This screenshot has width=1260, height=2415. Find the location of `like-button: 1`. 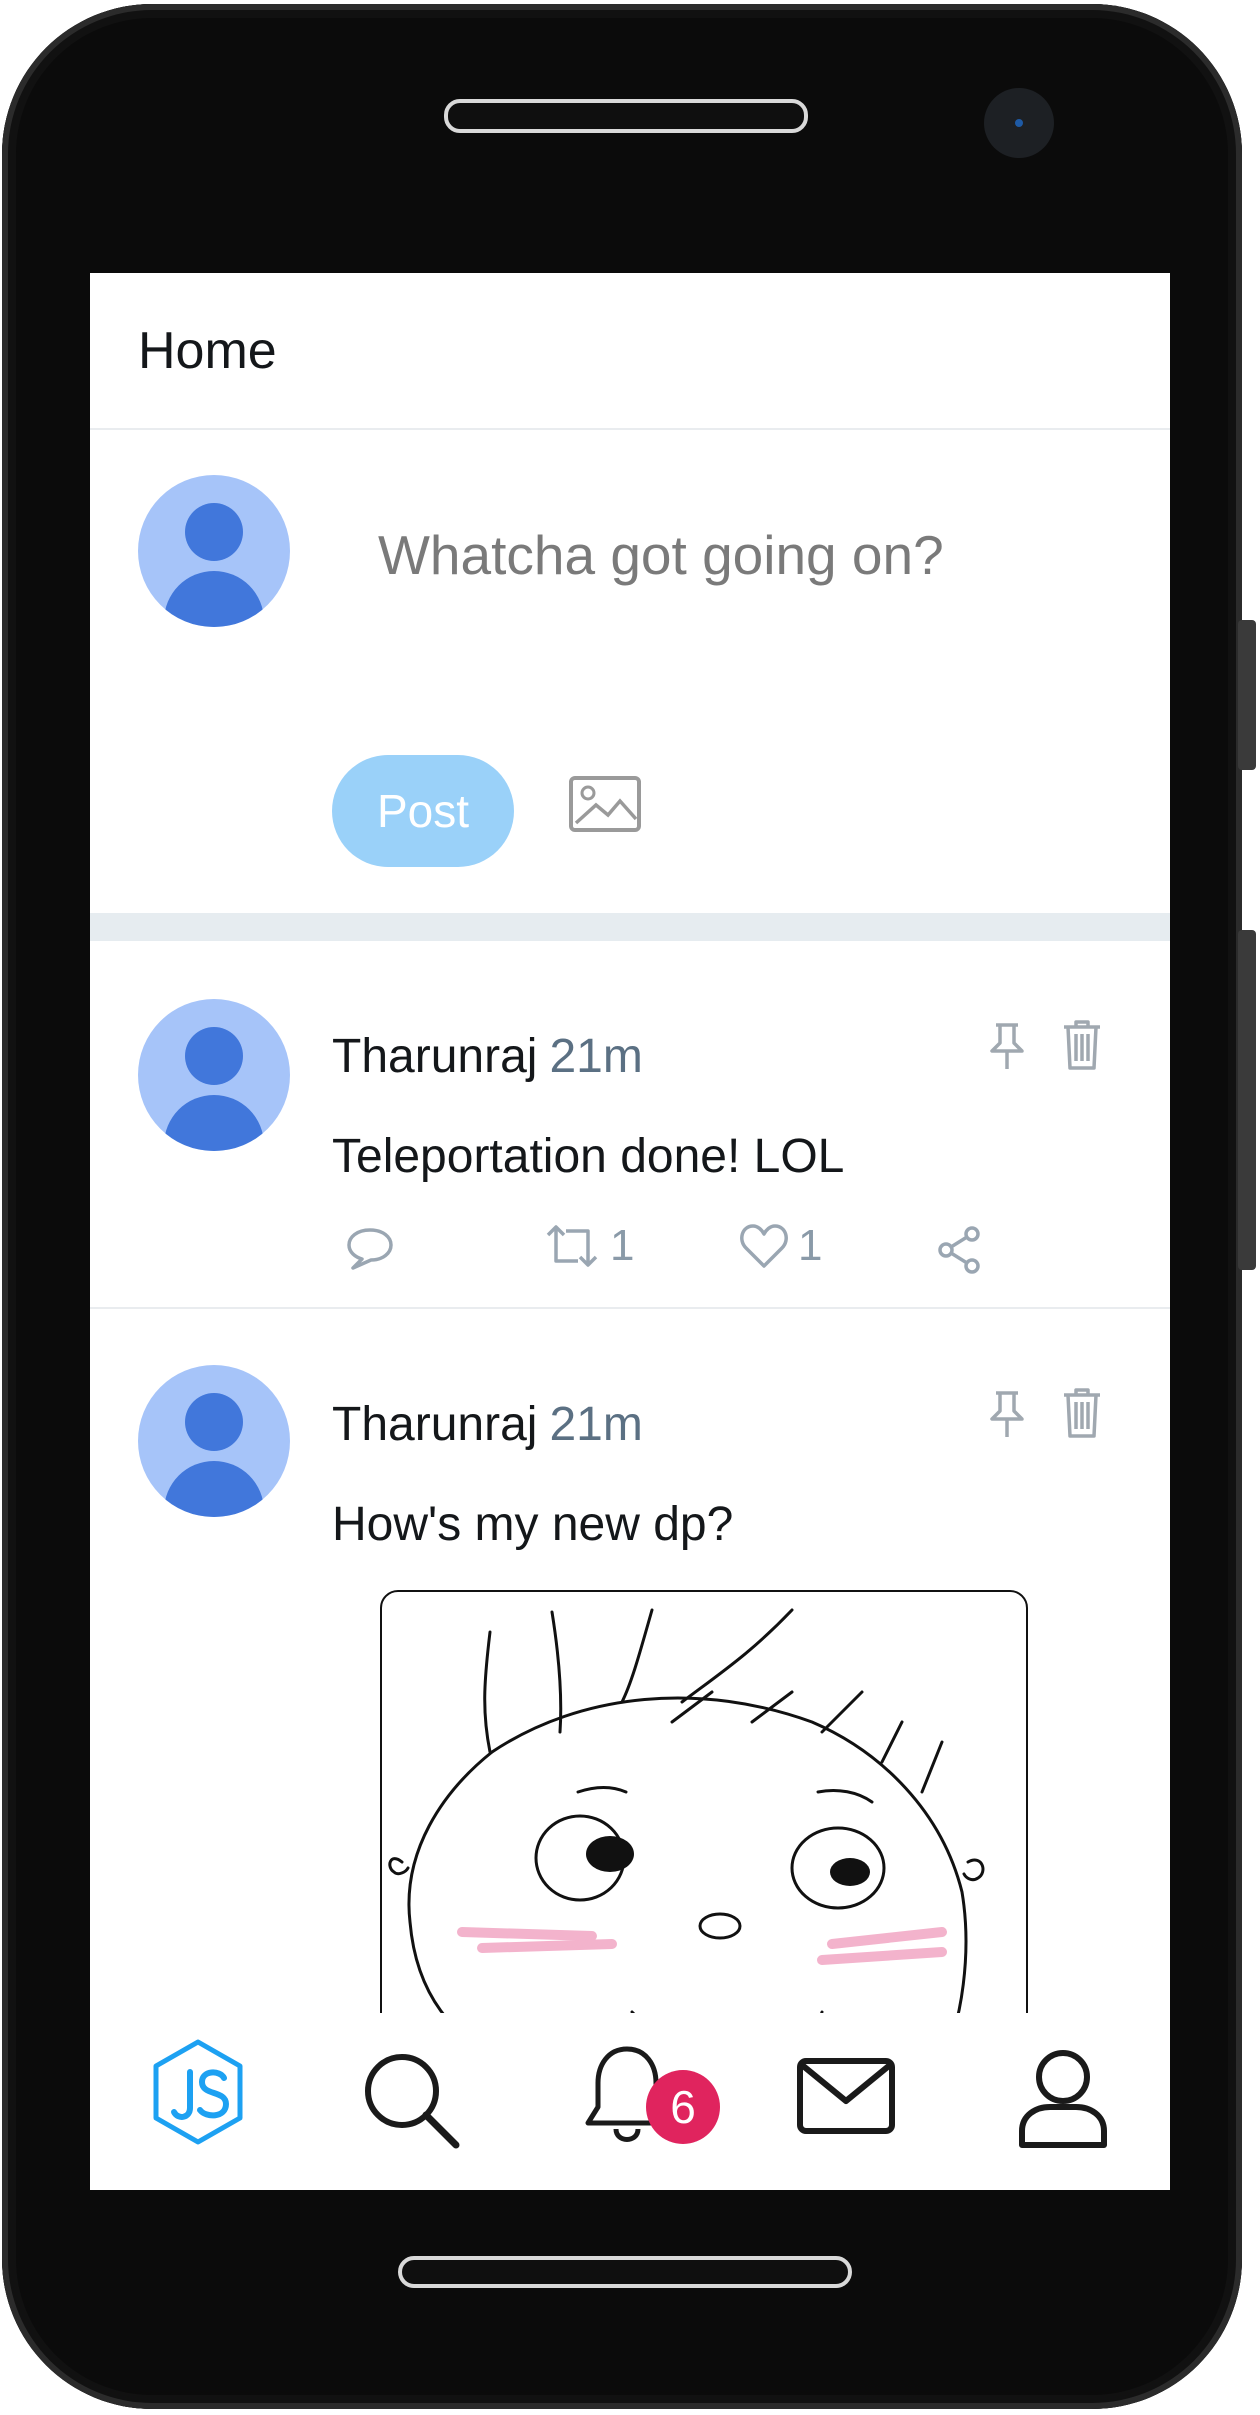

like-button: 1 is located at coordinates (780, 1246).